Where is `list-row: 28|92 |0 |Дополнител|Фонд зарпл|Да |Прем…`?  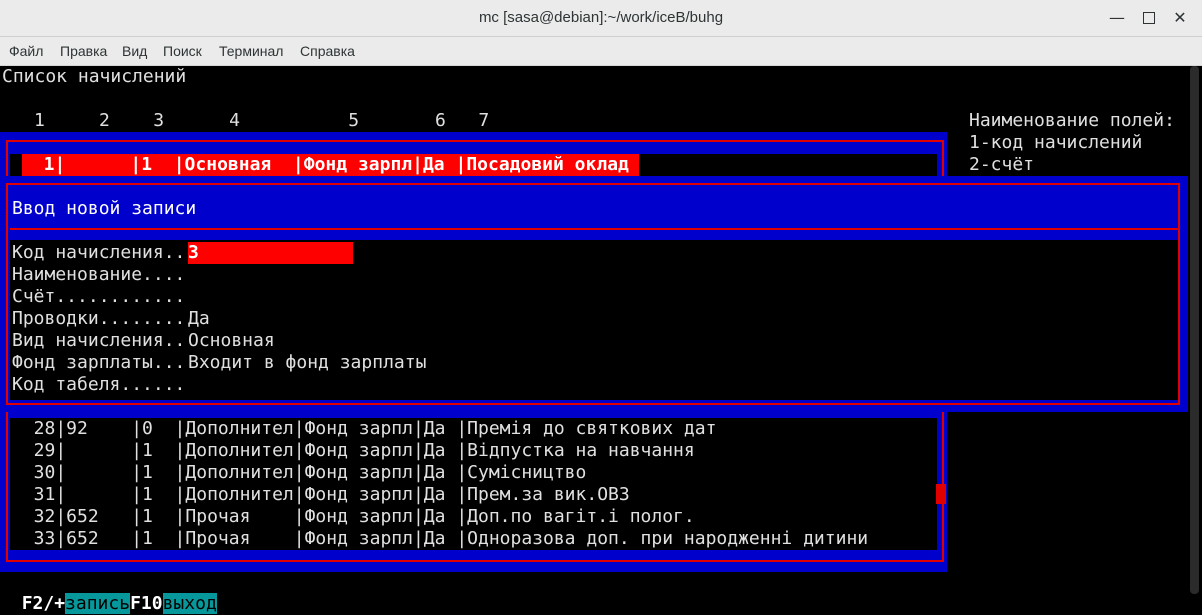 list-row: 28|92 |0 |Дополнител|Фонд зарпл|Да |Прем… is located at coordinates (364, 429).